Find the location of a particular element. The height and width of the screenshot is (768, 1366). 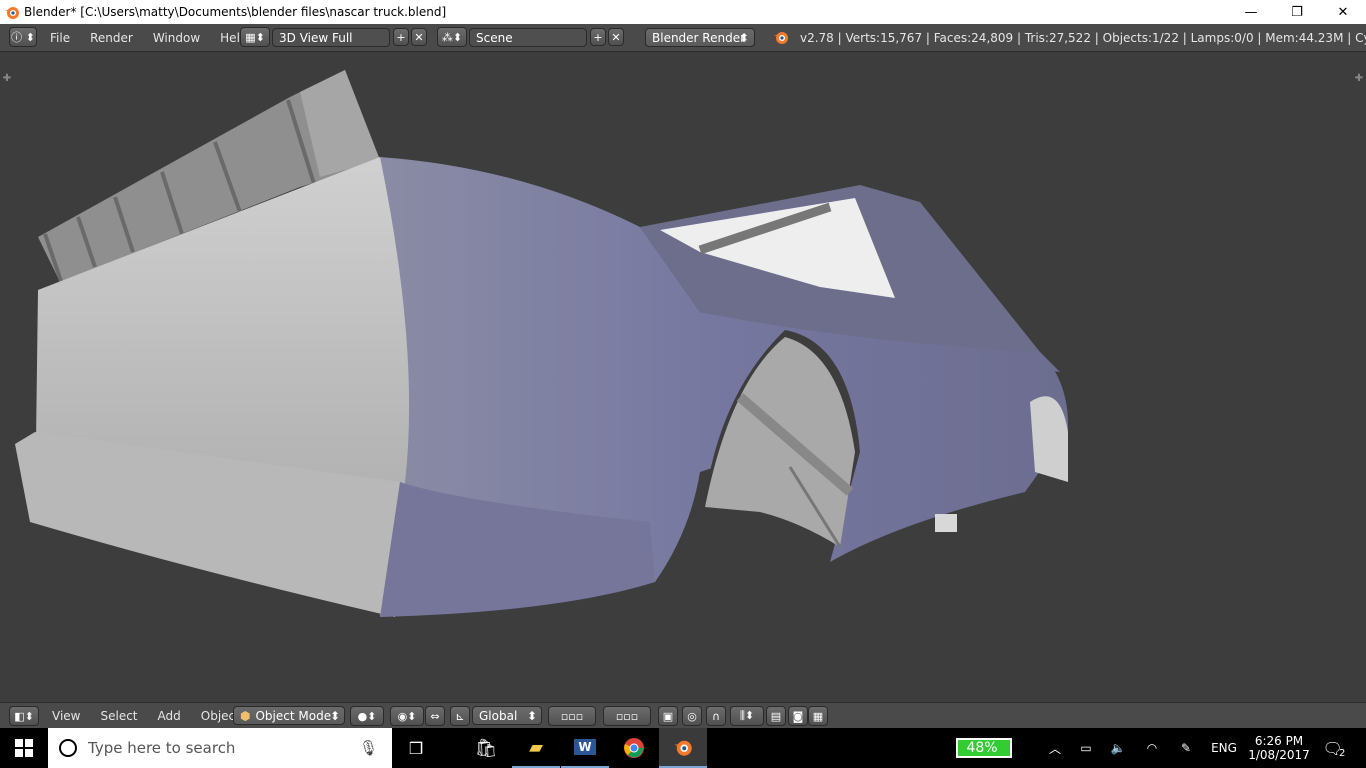

add-screen-button: + is located at coordinates (401, 37).